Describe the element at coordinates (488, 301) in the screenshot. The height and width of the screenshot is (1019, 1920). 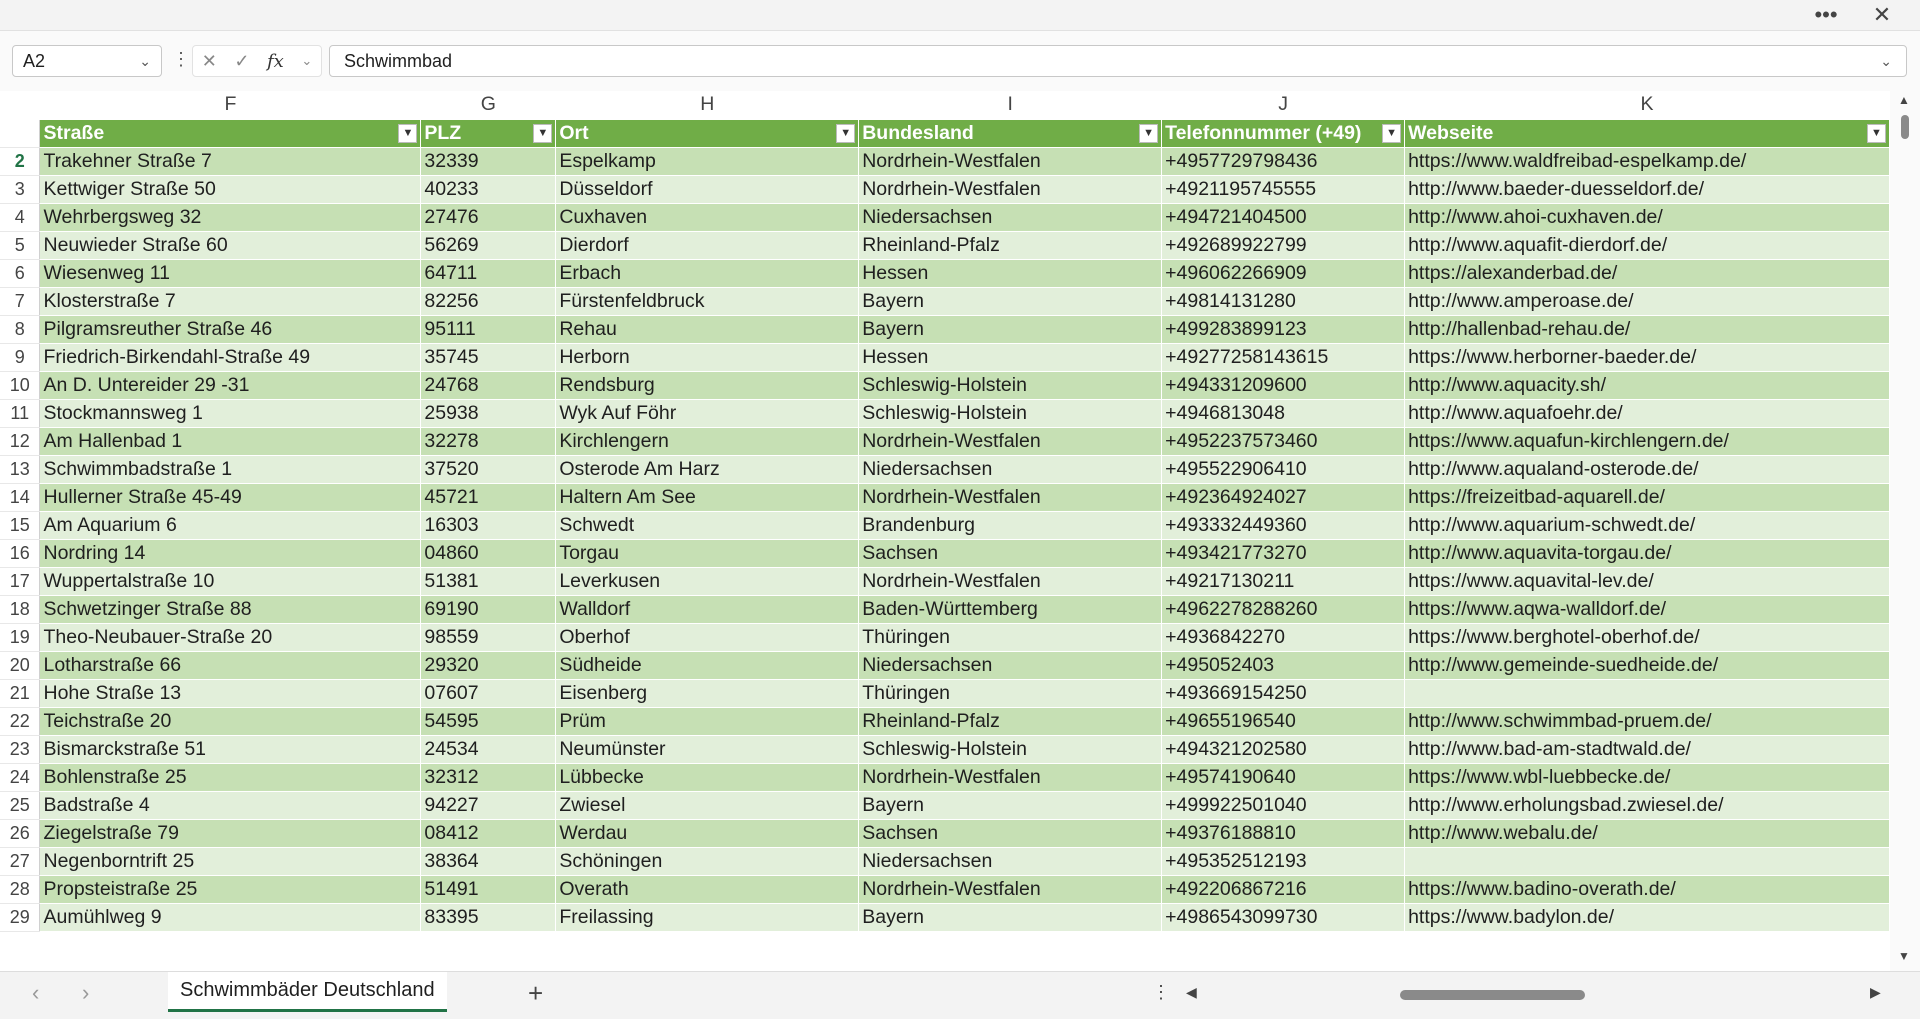
I see `cell: 82256` at that location.